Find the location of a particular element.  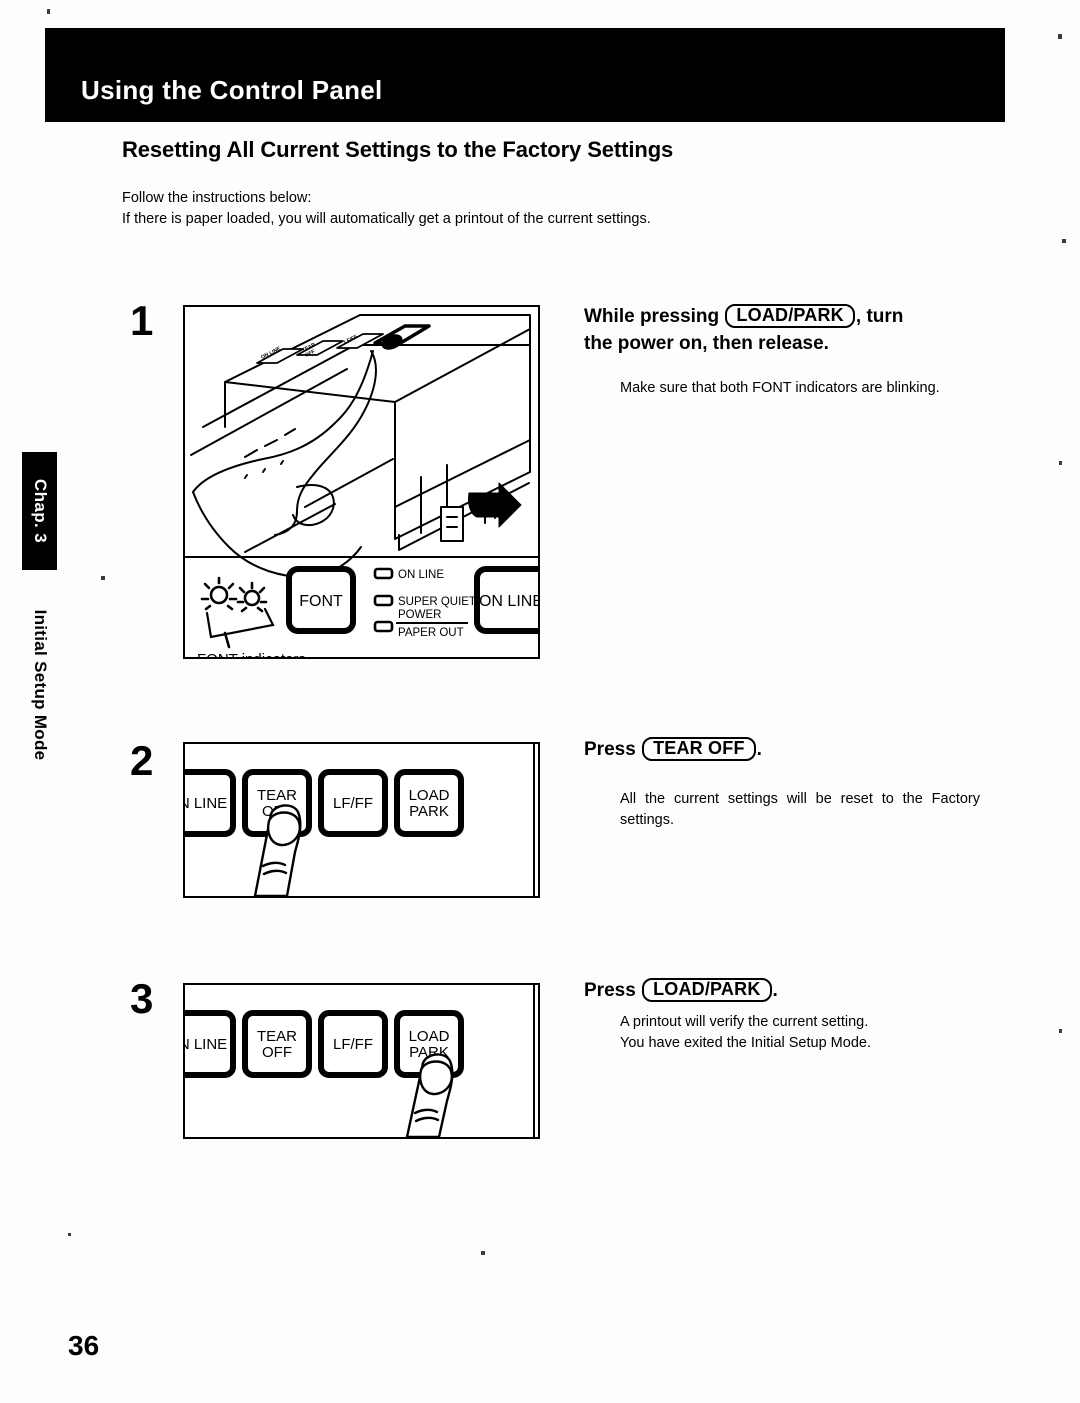

key-off-label: OFF is located at coordinates (277, 1052).